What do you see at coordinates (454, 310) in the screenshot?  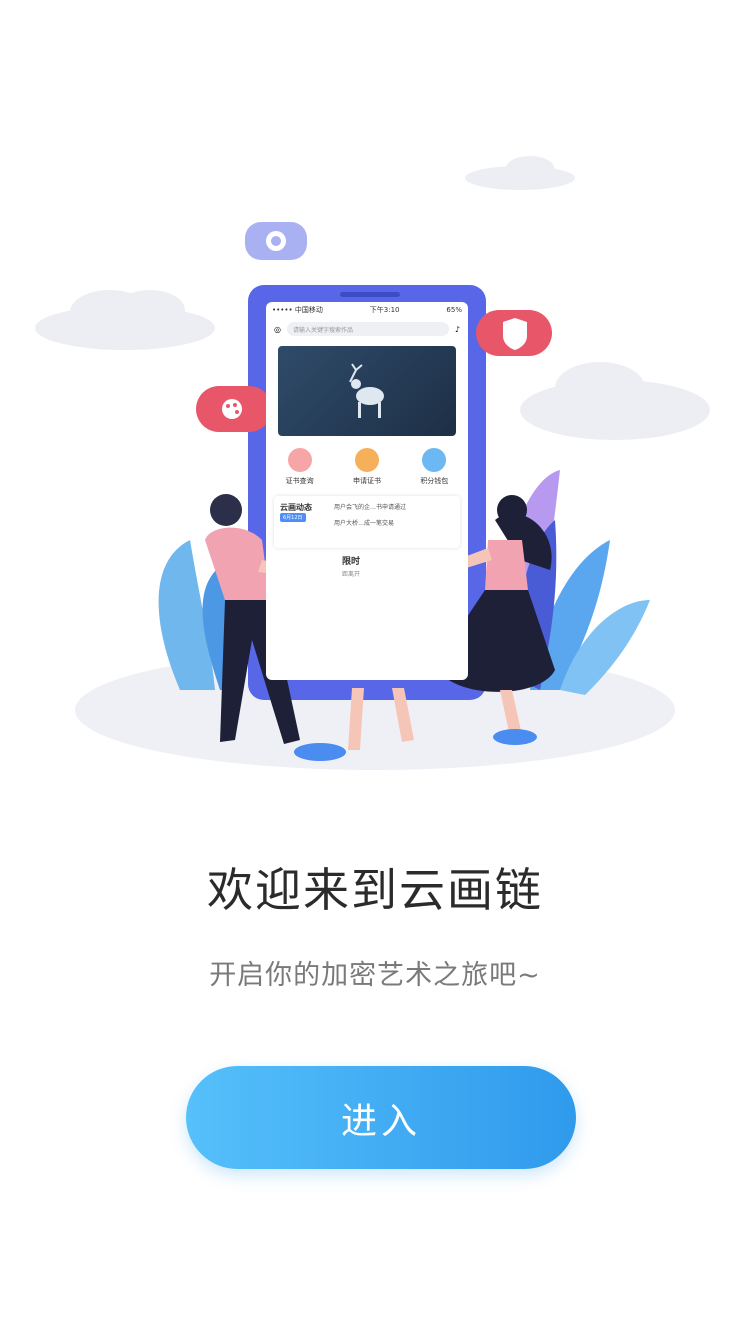 I see `battery-label: 65%` at bounding box center [454, 310].